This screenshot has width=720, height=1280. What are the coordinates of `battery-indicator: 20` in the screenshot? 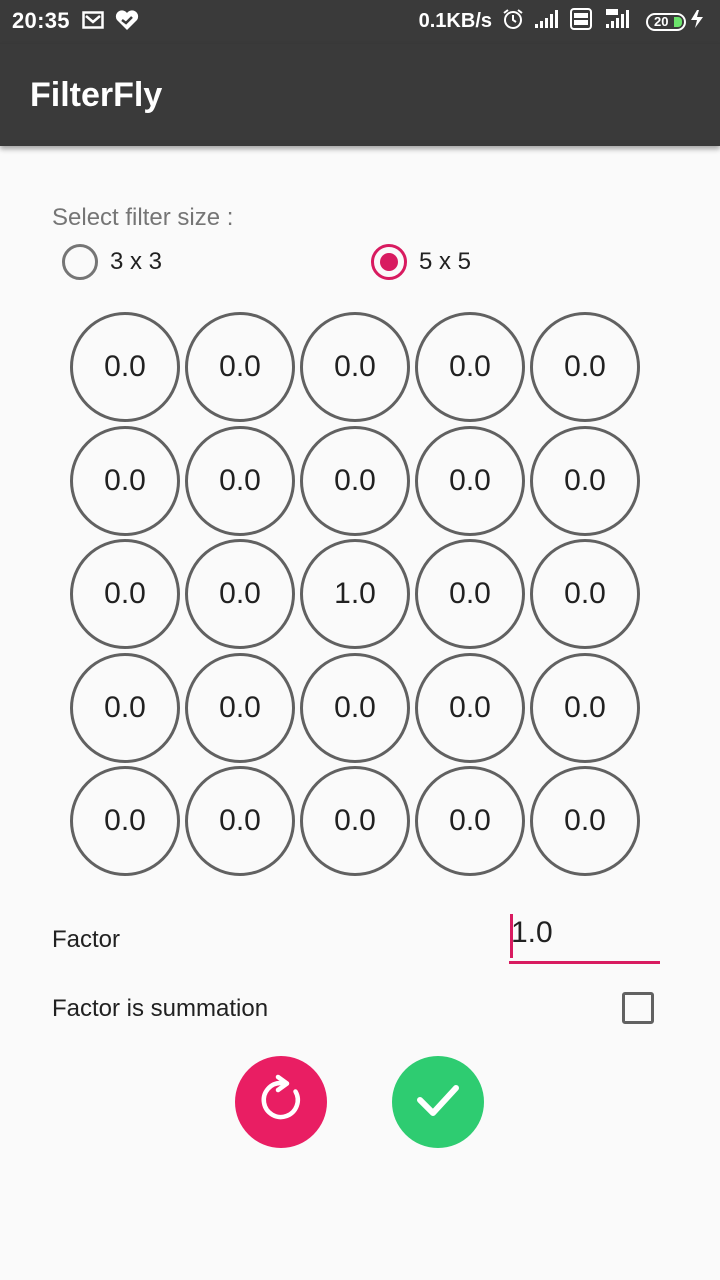 It's located at (677, 21).